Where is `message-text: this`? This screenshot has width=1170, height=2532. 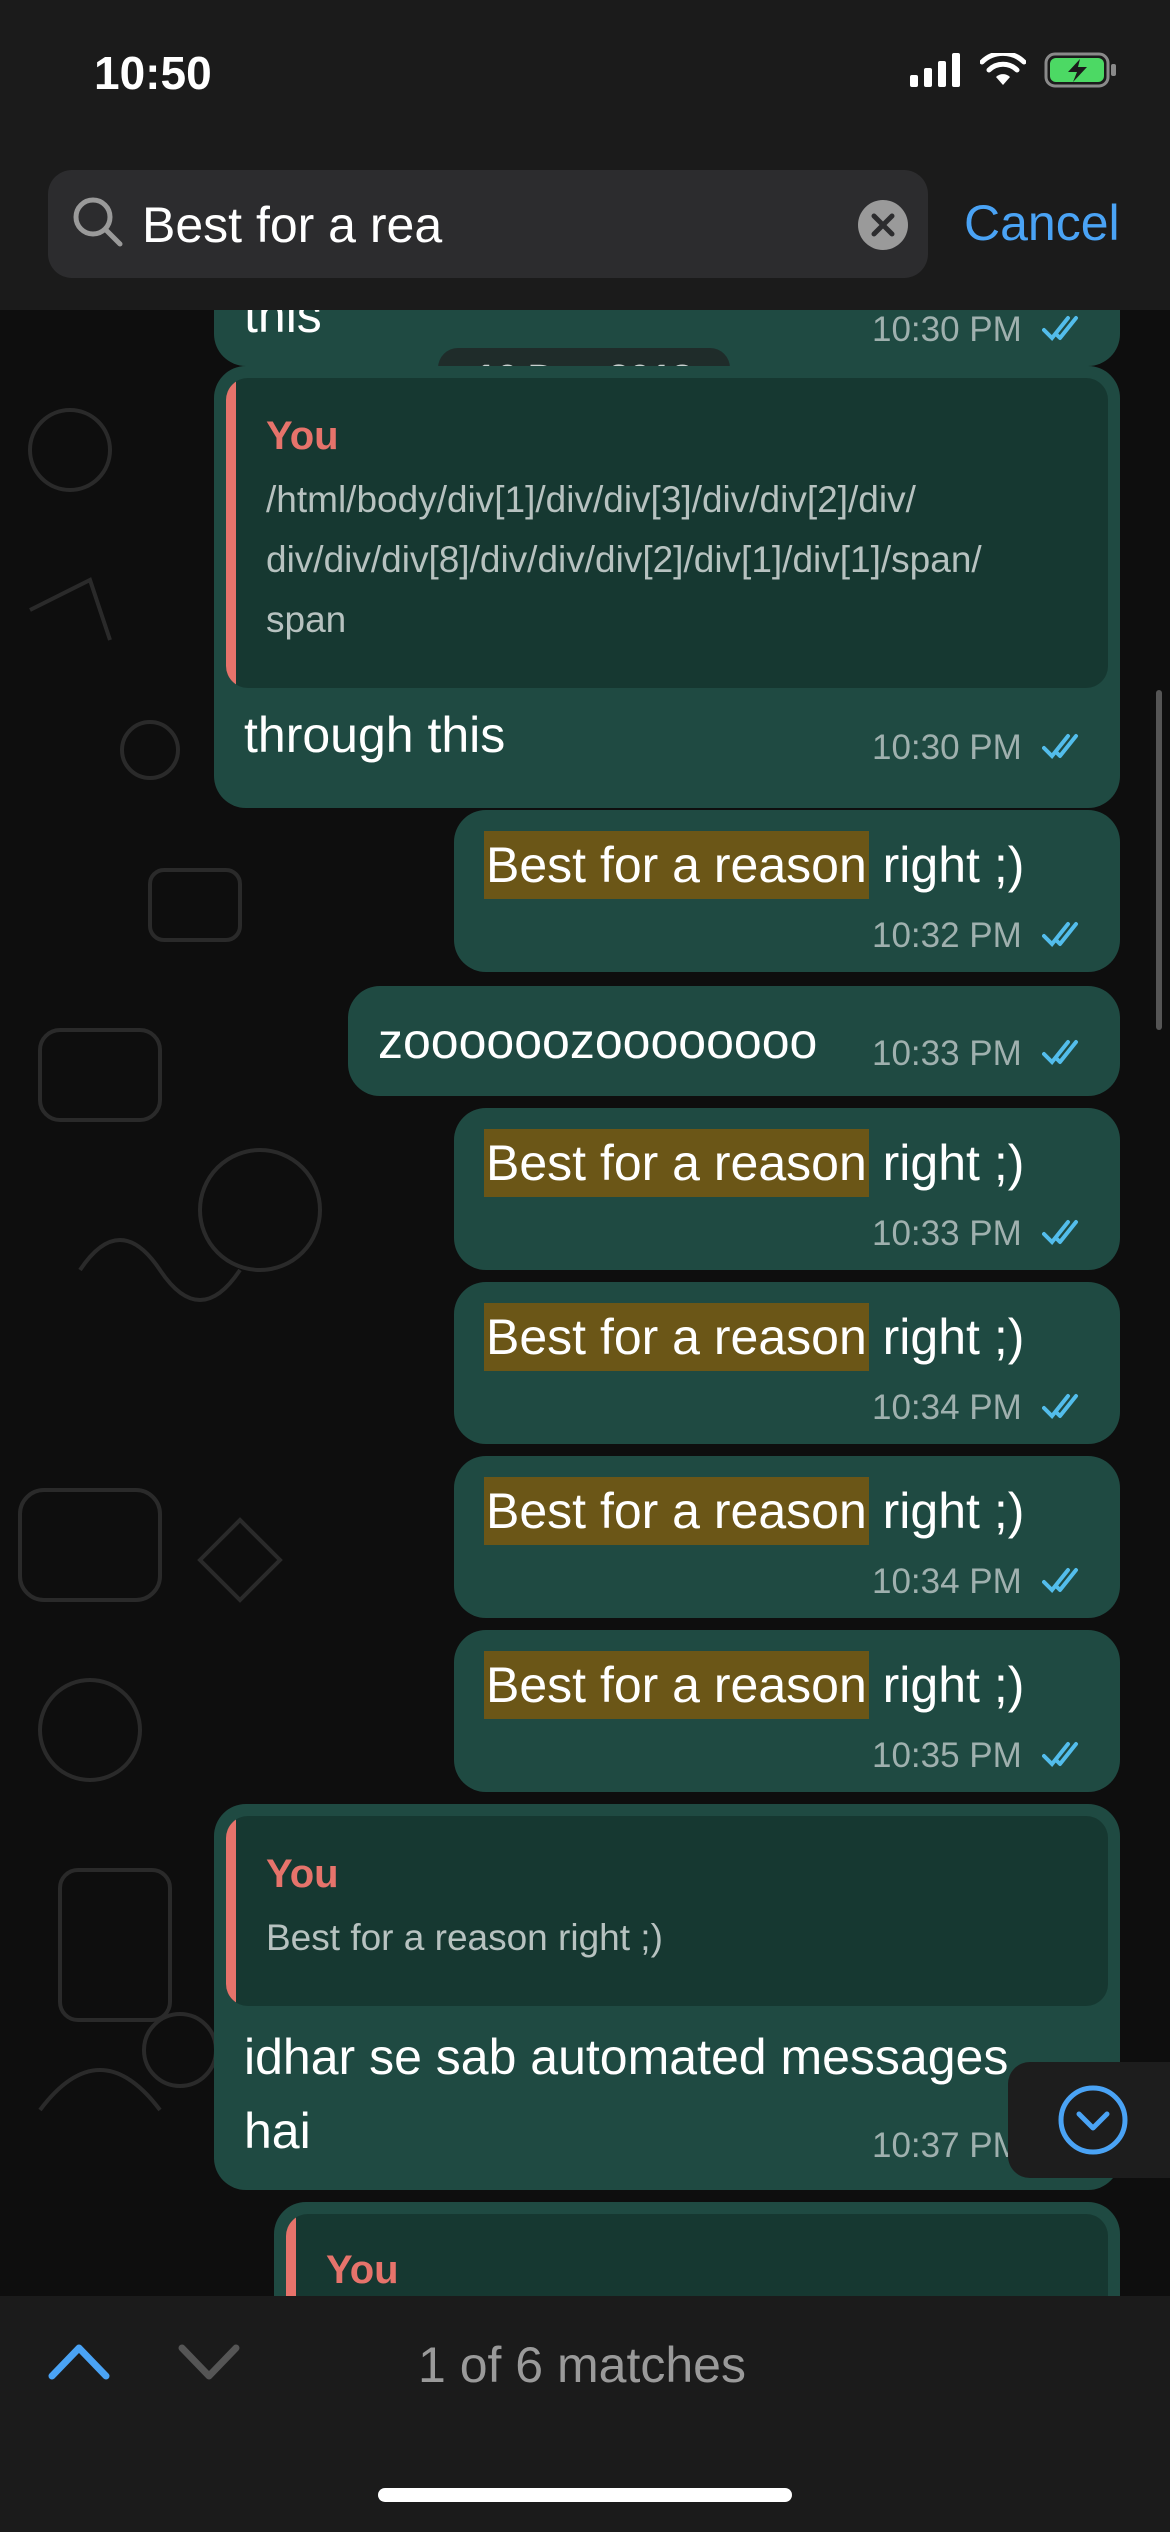 message-text: this is located at coordinates (283, 326).